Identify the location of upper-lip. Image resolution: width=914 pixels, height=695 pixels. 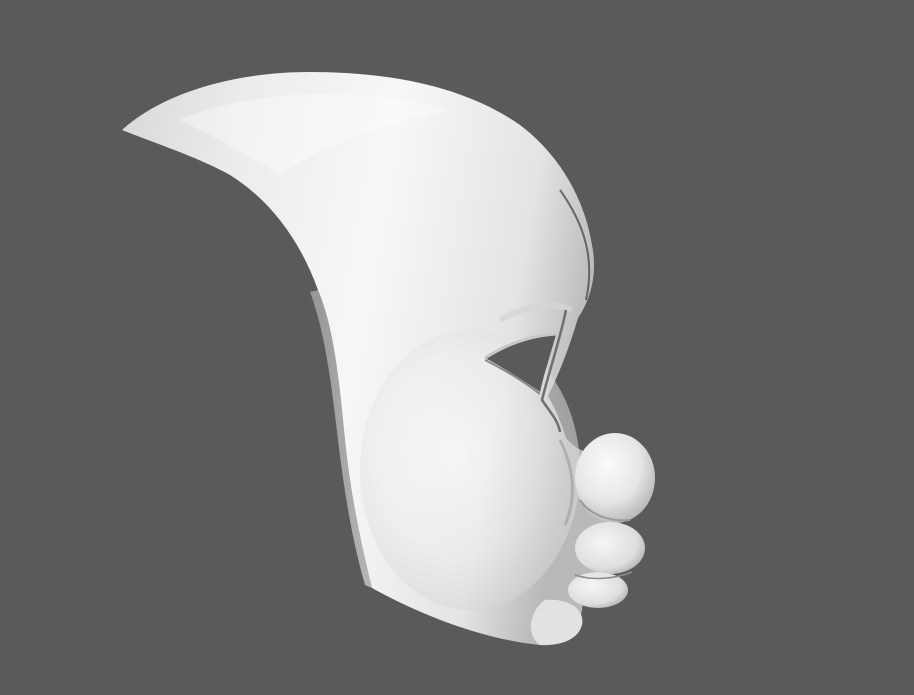
(610, 548).